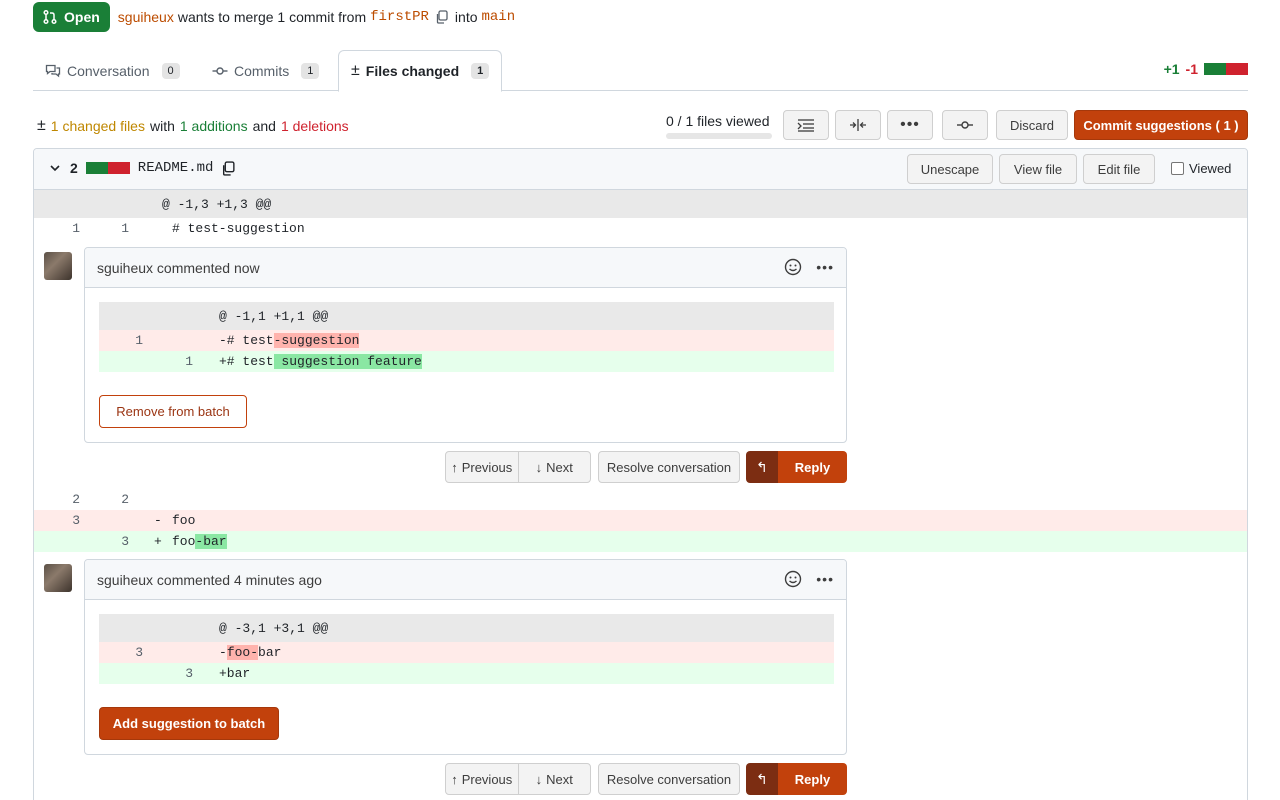 This screenshot has height=800, width=1280. Describe the element at coordinates (246, 340) in the screenshot. I see `del-text: -# test` at that location.